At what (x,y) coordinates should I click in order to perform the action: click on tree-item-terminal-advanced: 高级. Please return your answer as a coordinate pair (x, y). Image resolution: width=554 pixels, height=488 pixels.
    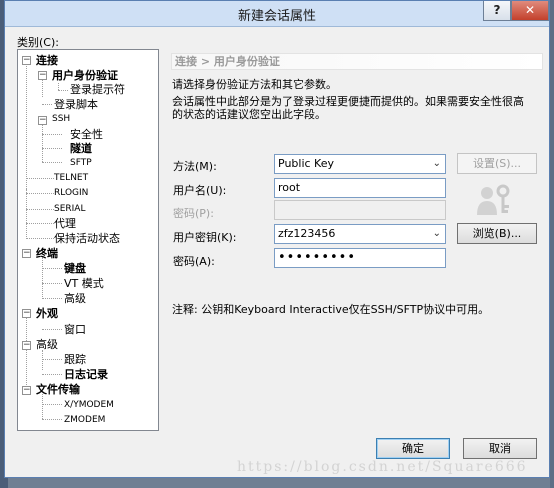
    Looking at the image, I should click on (75, 298).